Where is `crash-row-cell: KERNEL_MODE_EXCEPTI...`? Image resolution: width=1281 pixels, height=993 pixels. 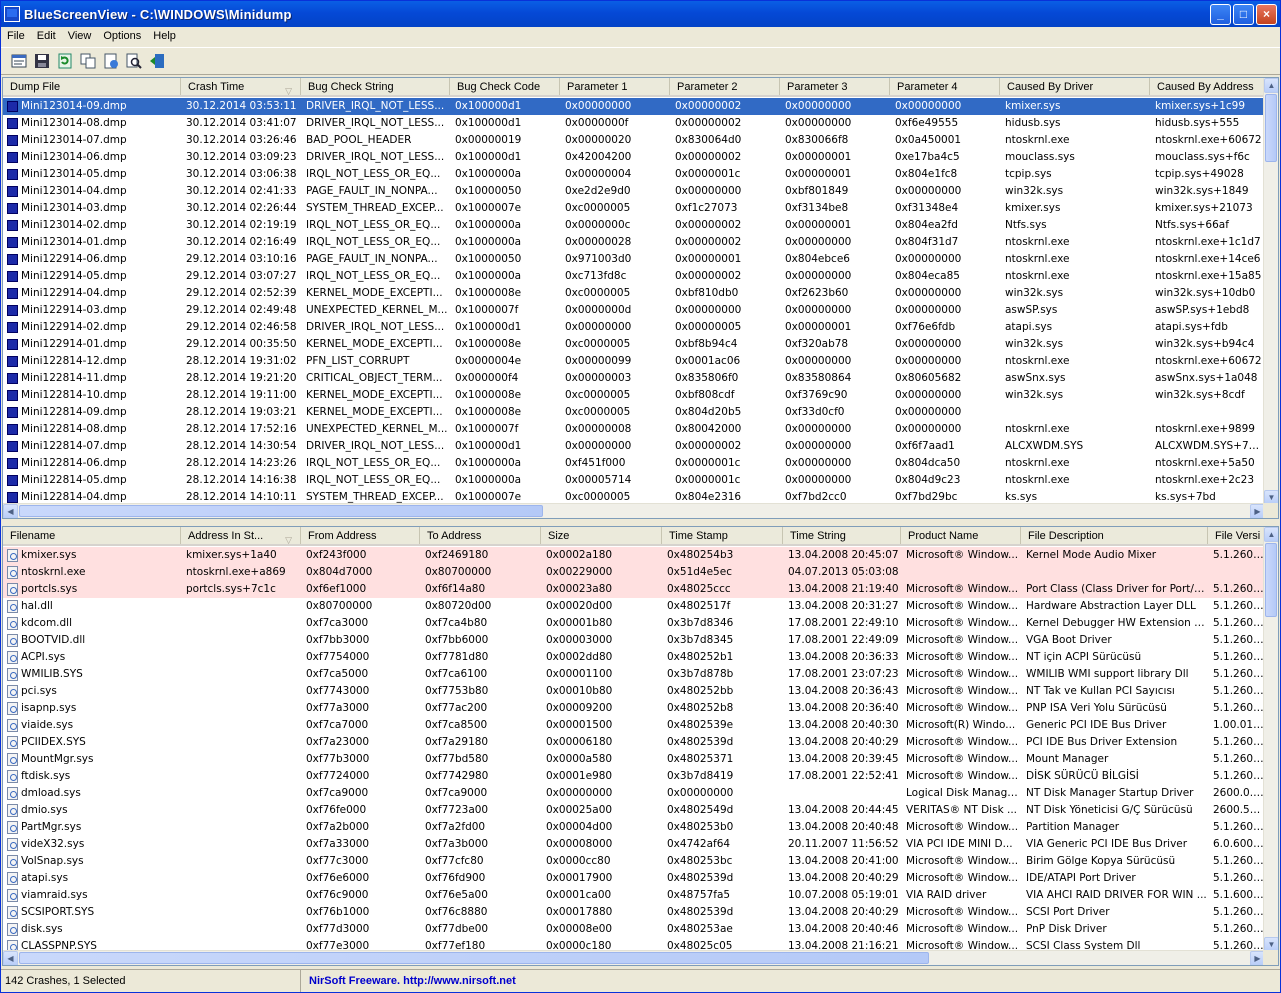 crash-row-cell: KERNEL_MODE_EXCEPTI... is located at coordinates (374, 293).